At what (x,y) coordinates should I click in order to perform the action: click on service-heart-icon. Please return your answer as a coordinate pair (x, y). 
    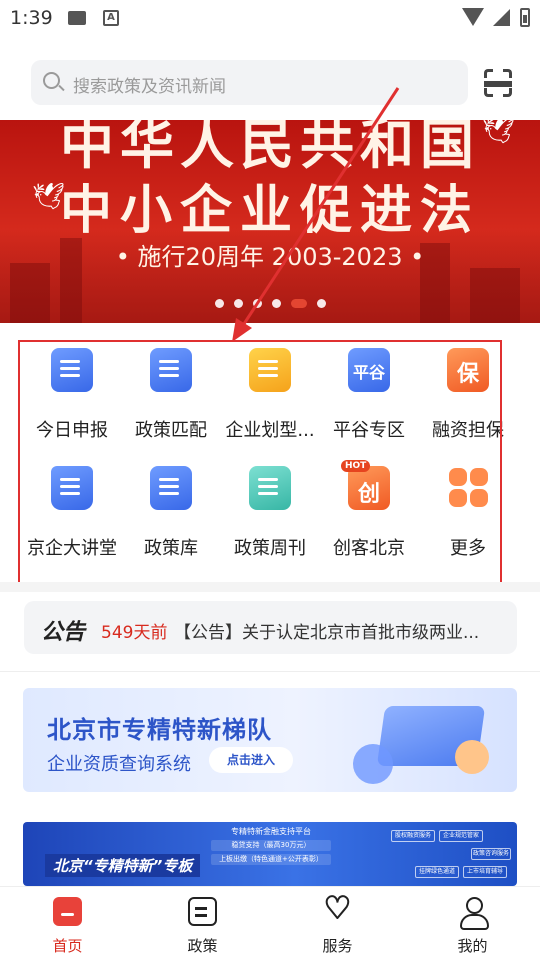
    Looking at the image, I should click on (337, 908).